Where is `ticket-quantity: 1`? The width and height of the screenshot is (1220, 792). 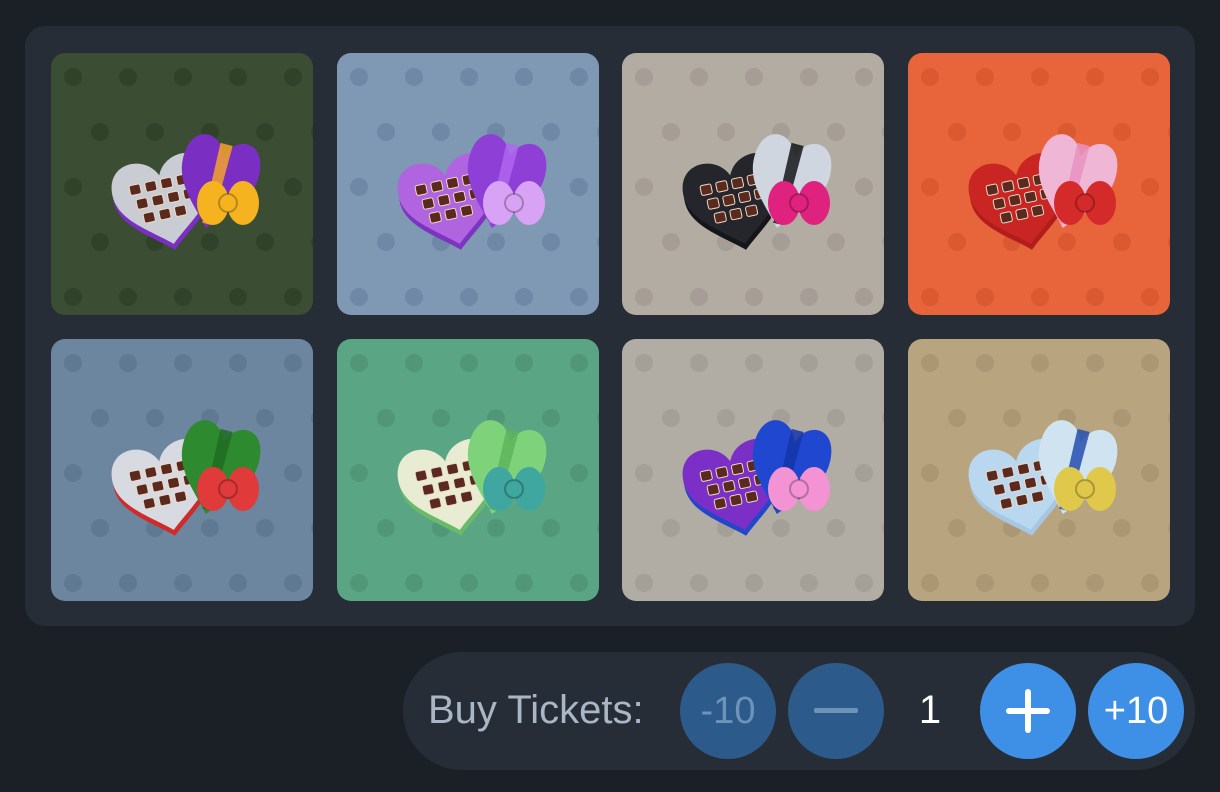 ticket-quantity: 1 is located at coordinates (930, 710).